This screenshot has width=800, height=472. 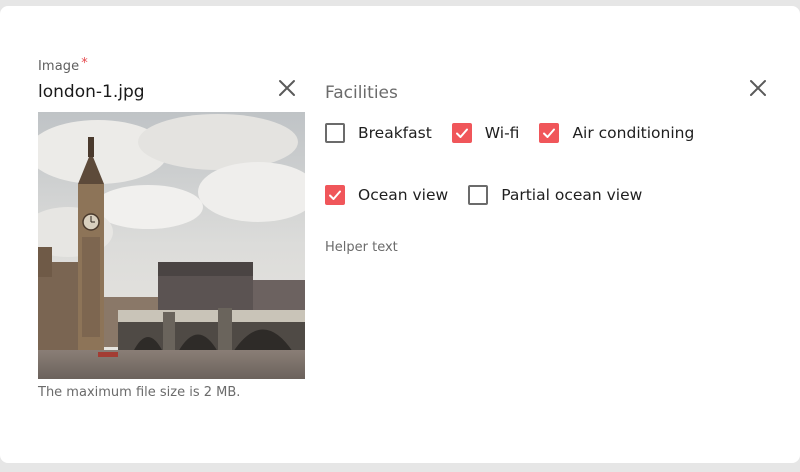 What do you see at coordinates (361, 247) in the screenshot?
I see `helper-text: Helper text` at bounding box center [361, 247].